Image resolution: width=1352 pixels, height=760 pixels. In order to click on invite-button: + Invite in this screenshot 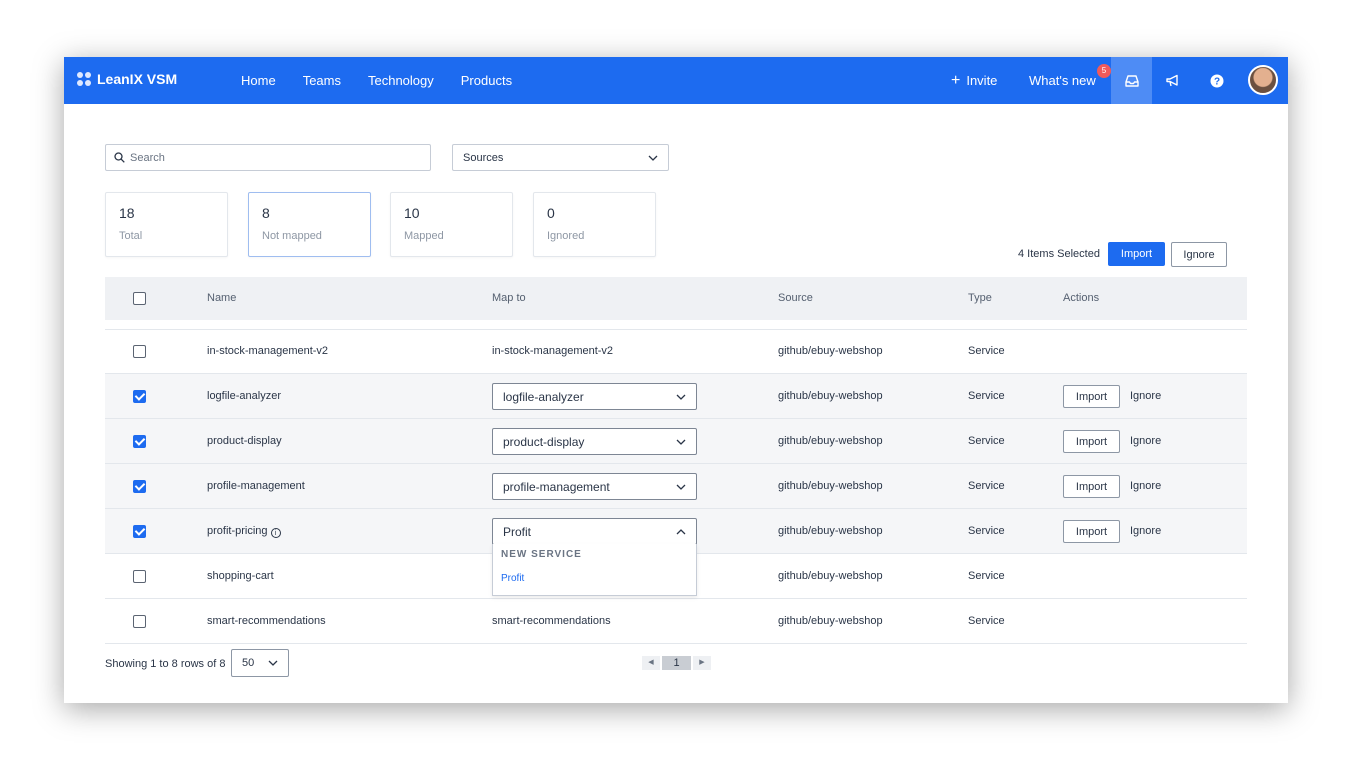, I will do `click(974, 80)`.